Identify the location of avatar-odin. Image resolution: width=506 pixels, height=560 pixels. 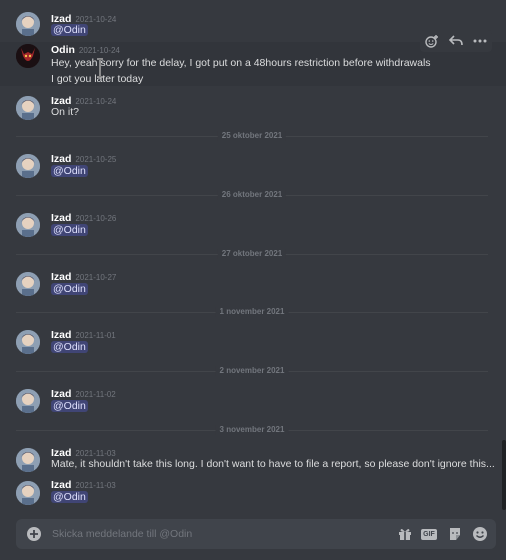
(28, 56).